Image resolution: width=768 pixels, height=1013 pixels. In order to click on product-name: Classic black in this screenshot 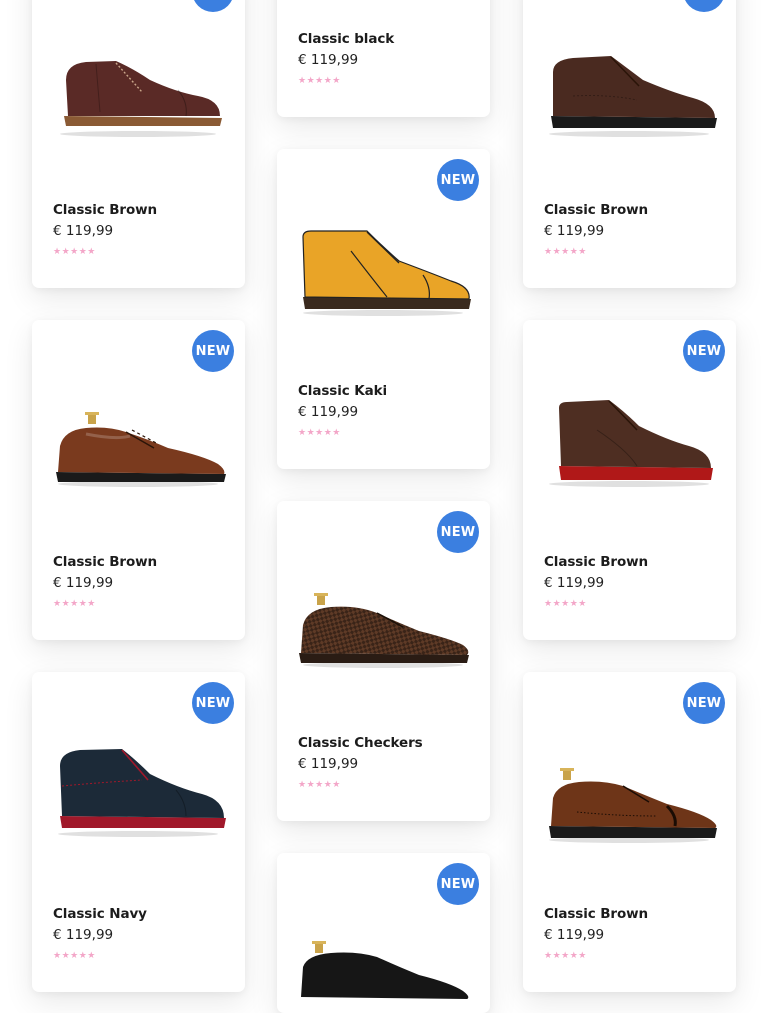, I will do `click(346, 39)`.